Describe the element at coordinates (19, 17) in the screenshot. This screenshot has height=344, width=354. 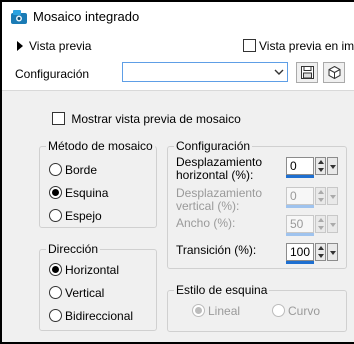
I see `app-icon` at that location.